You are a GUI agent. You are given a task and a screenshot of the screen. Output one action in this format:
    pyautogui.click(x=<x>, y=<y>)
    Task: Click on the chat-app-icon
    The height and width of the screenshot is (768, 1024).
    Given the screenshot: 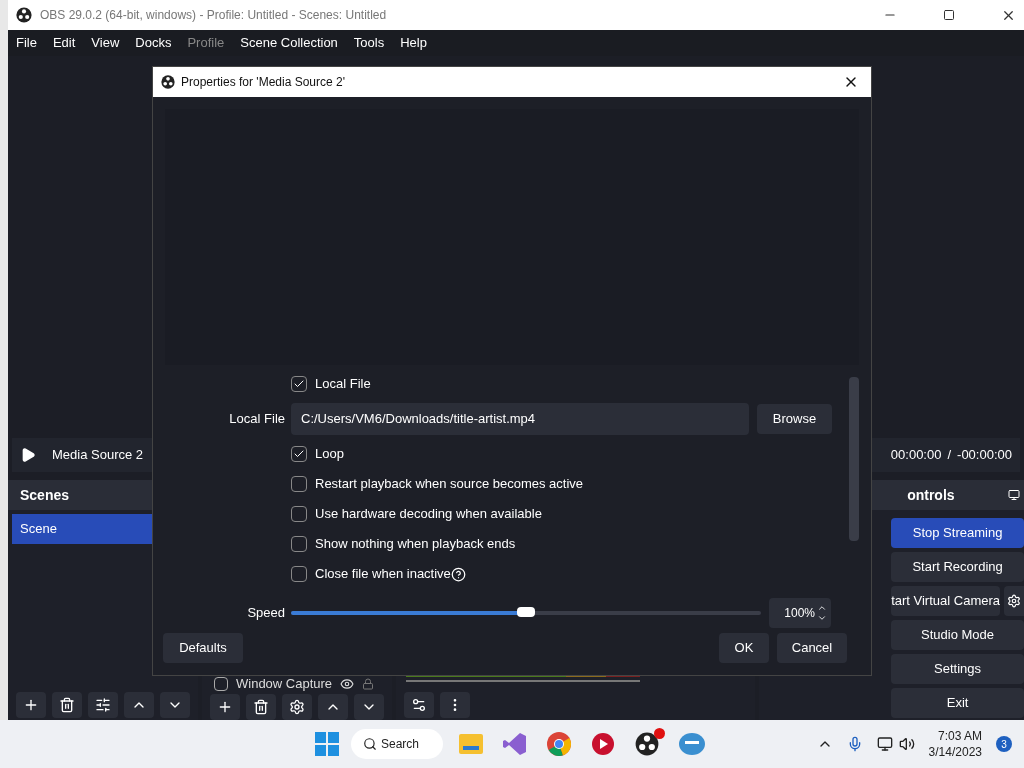 What is the action you would take?
    pyautogui.click(x=692, y=744)
    